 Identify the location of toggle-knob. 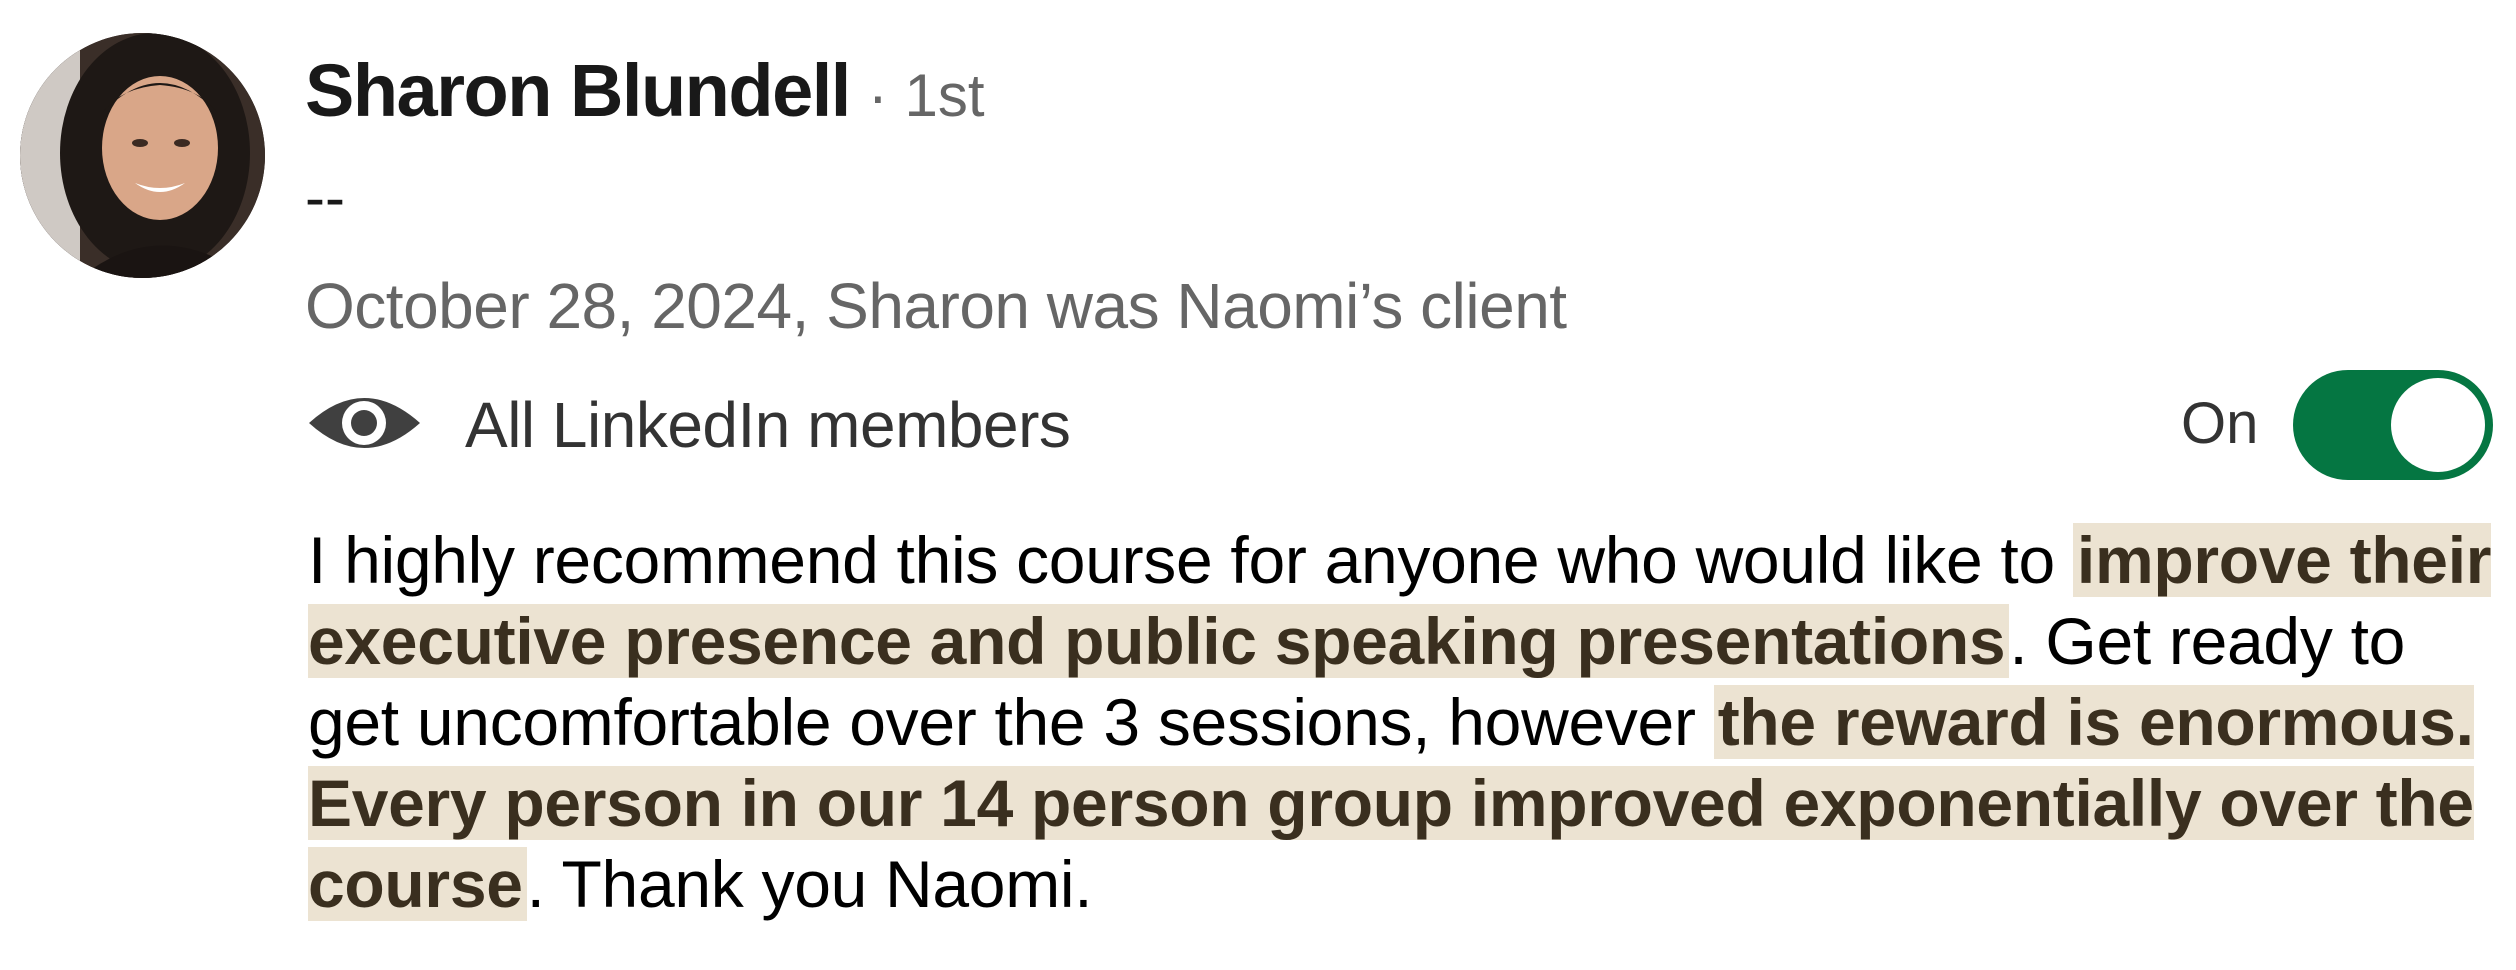
(2438, 425).